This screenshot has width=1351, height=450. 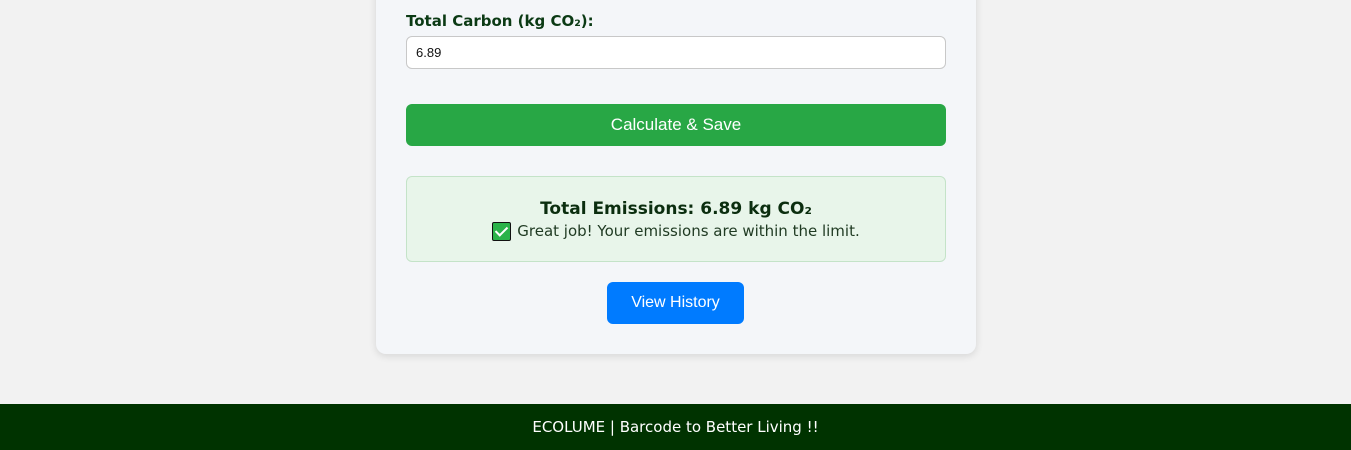 I want to click on footer: ECOLUME | Barcode to Better Living !!, so click(x=675, y=427).